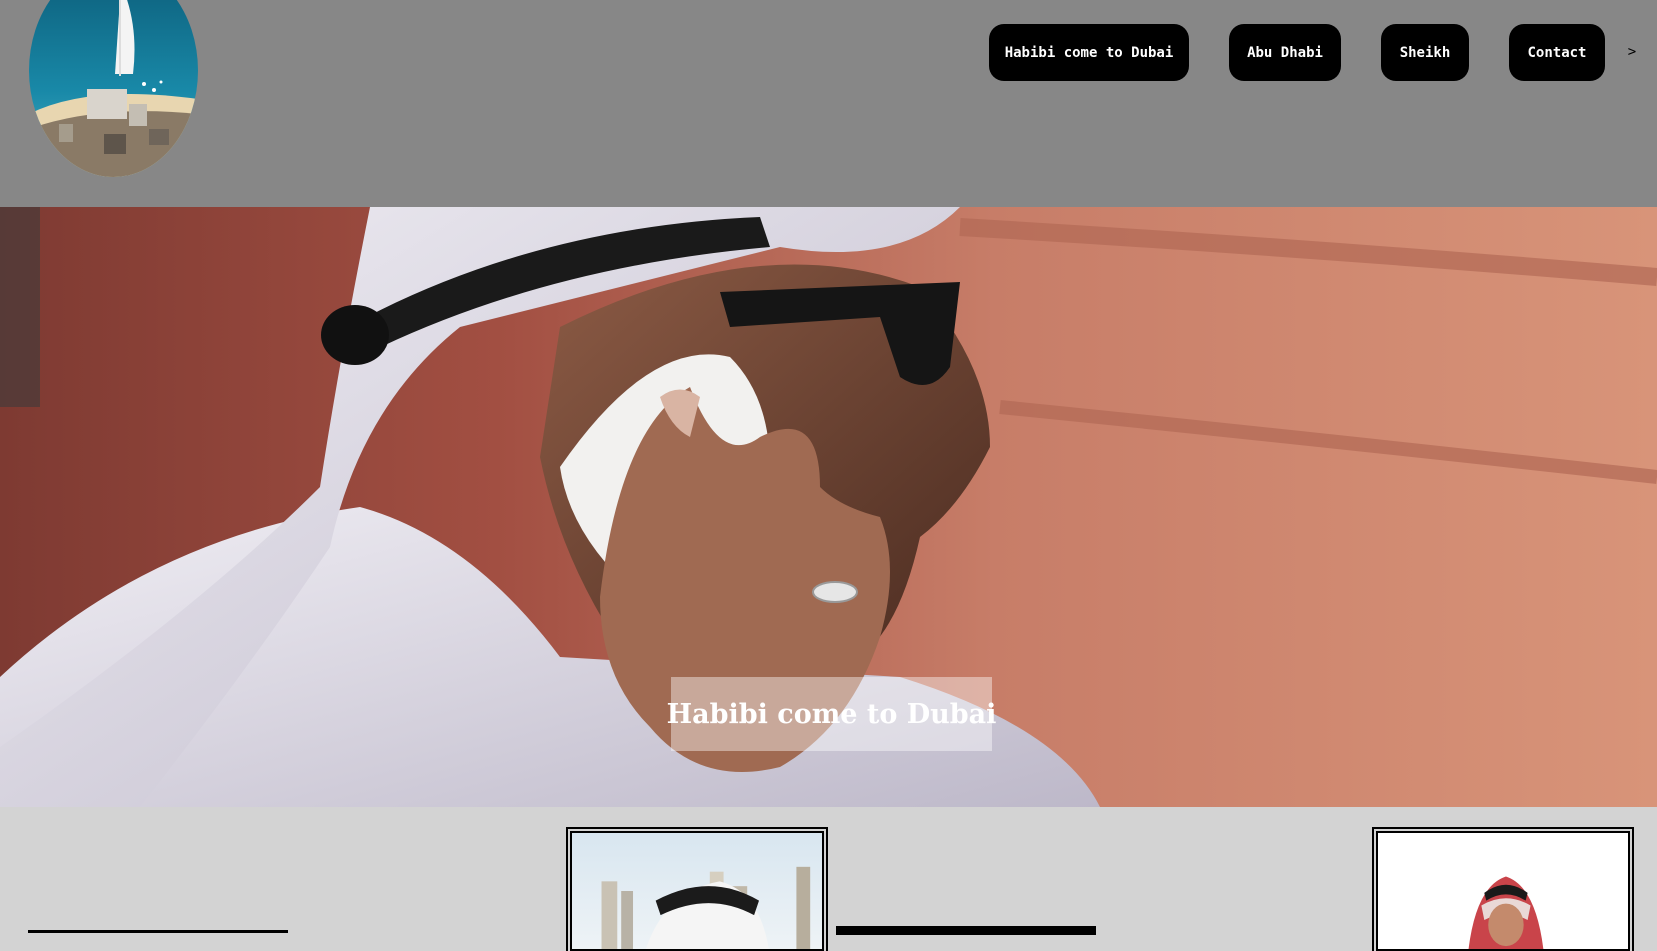  I want to click on burj-al-arab-logo-icon, so click(113, 88).